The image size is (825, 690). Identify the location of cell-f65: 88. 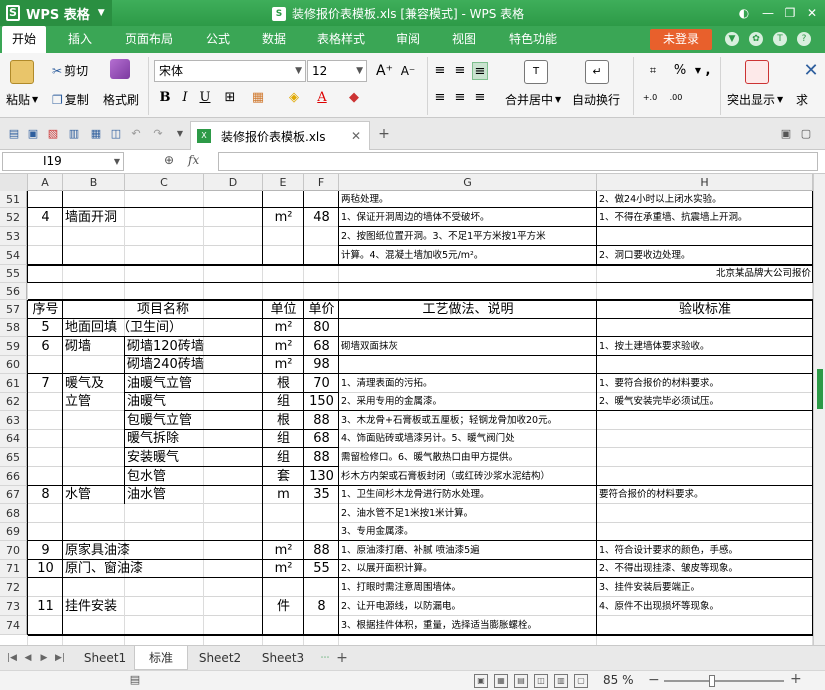
(321, 457).